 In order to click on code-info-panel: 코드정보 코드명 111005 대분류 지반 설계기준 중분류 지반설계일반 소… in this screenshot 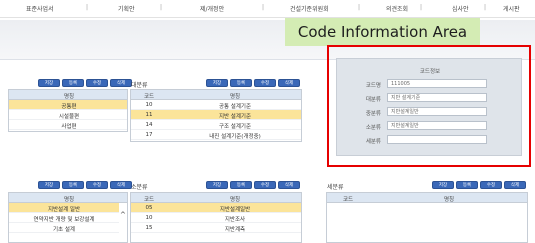, I will do `click(429, 107)`.